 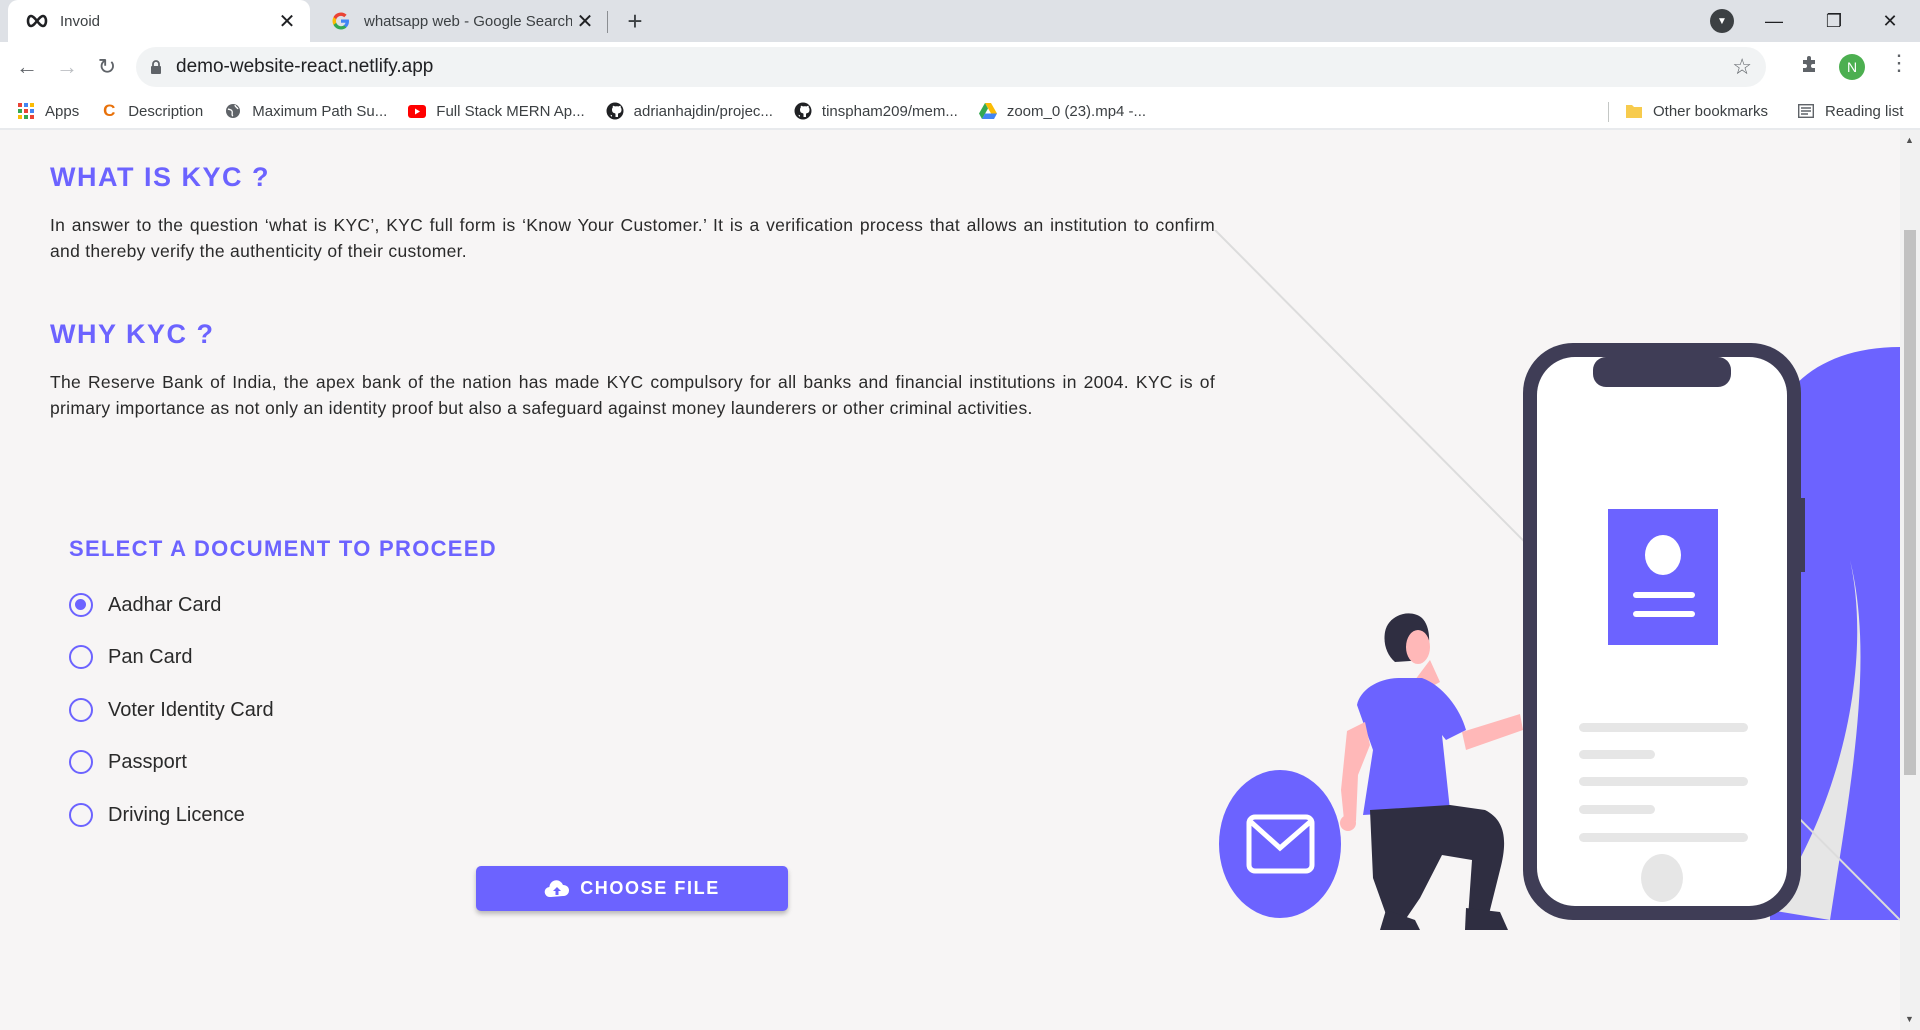 What do you see at coordinates (80, 21) in the screenshot?
I see `tab-title: Invoid` at bounding box center [80, 21].